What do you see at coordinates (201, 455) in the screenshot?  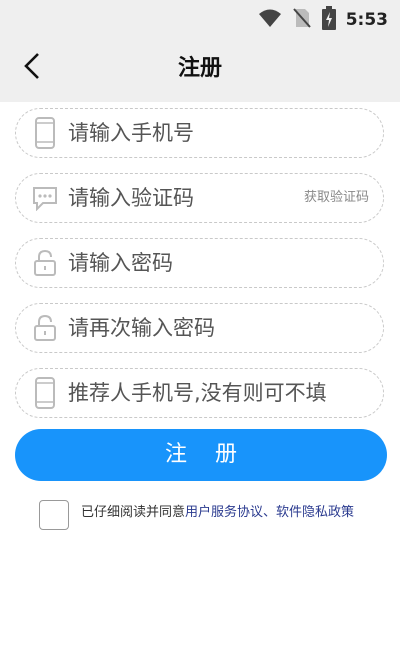 I see `register-button: 注册` at bounding box center [201, 455].